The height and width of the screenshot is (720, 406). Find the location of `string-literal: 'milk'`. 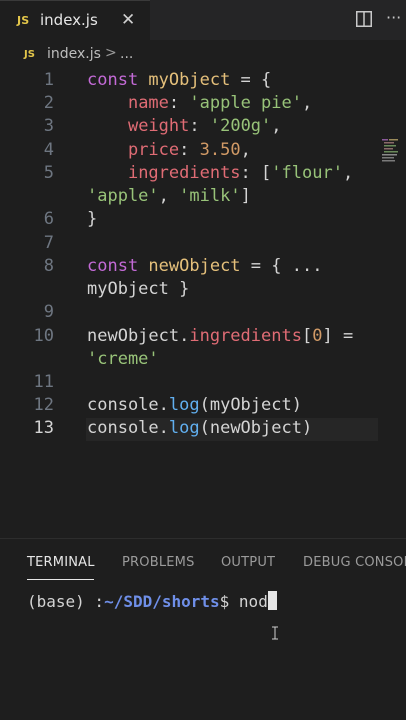

string-literal: 'milk' is located at coordinates (210, 196).